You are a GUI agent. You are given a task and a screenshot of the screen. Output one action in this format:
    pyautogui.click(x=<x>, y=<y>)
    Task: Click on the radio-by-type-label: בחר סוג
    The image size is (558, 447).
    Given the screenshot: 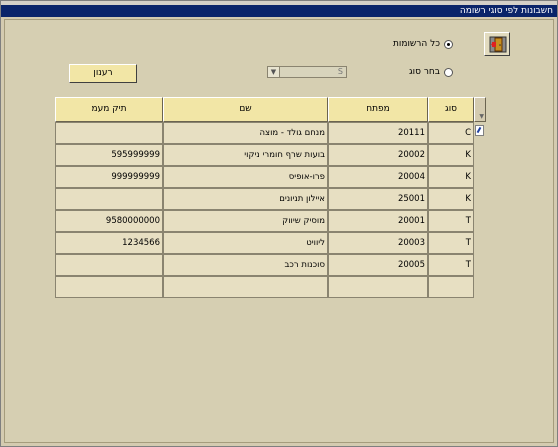 What is the action you would take?
    pyautogui.click(x=424, y=72)
    